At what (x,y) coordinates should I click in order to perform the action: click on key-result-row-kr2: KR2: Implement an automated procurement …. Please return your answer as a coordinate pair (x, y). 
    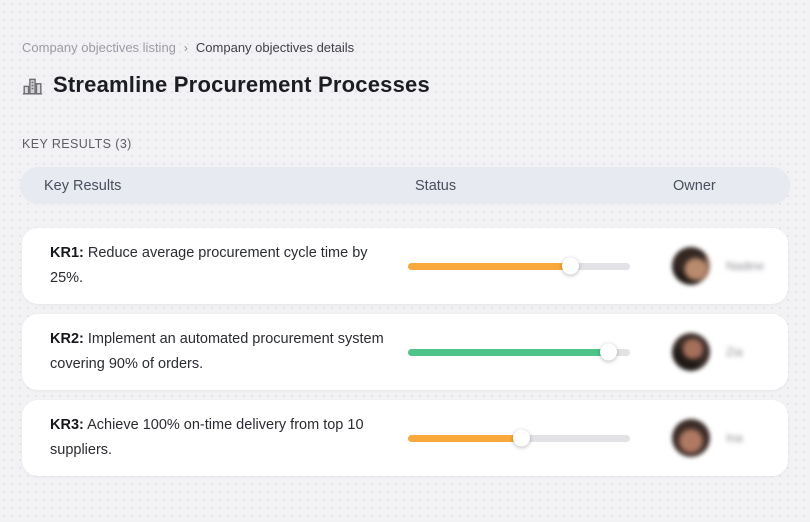
    Looking at the image, I should click on (405, 352).